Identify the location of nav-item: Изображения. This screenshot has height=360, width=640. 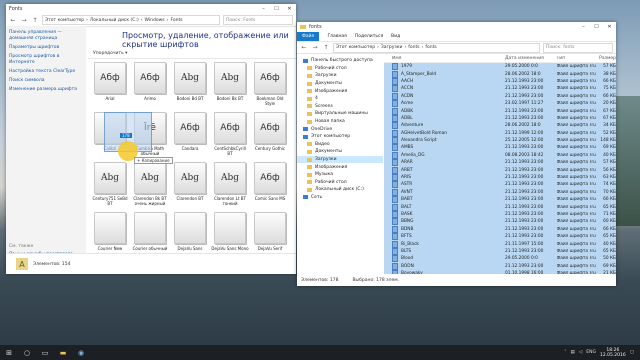
(340, 91).